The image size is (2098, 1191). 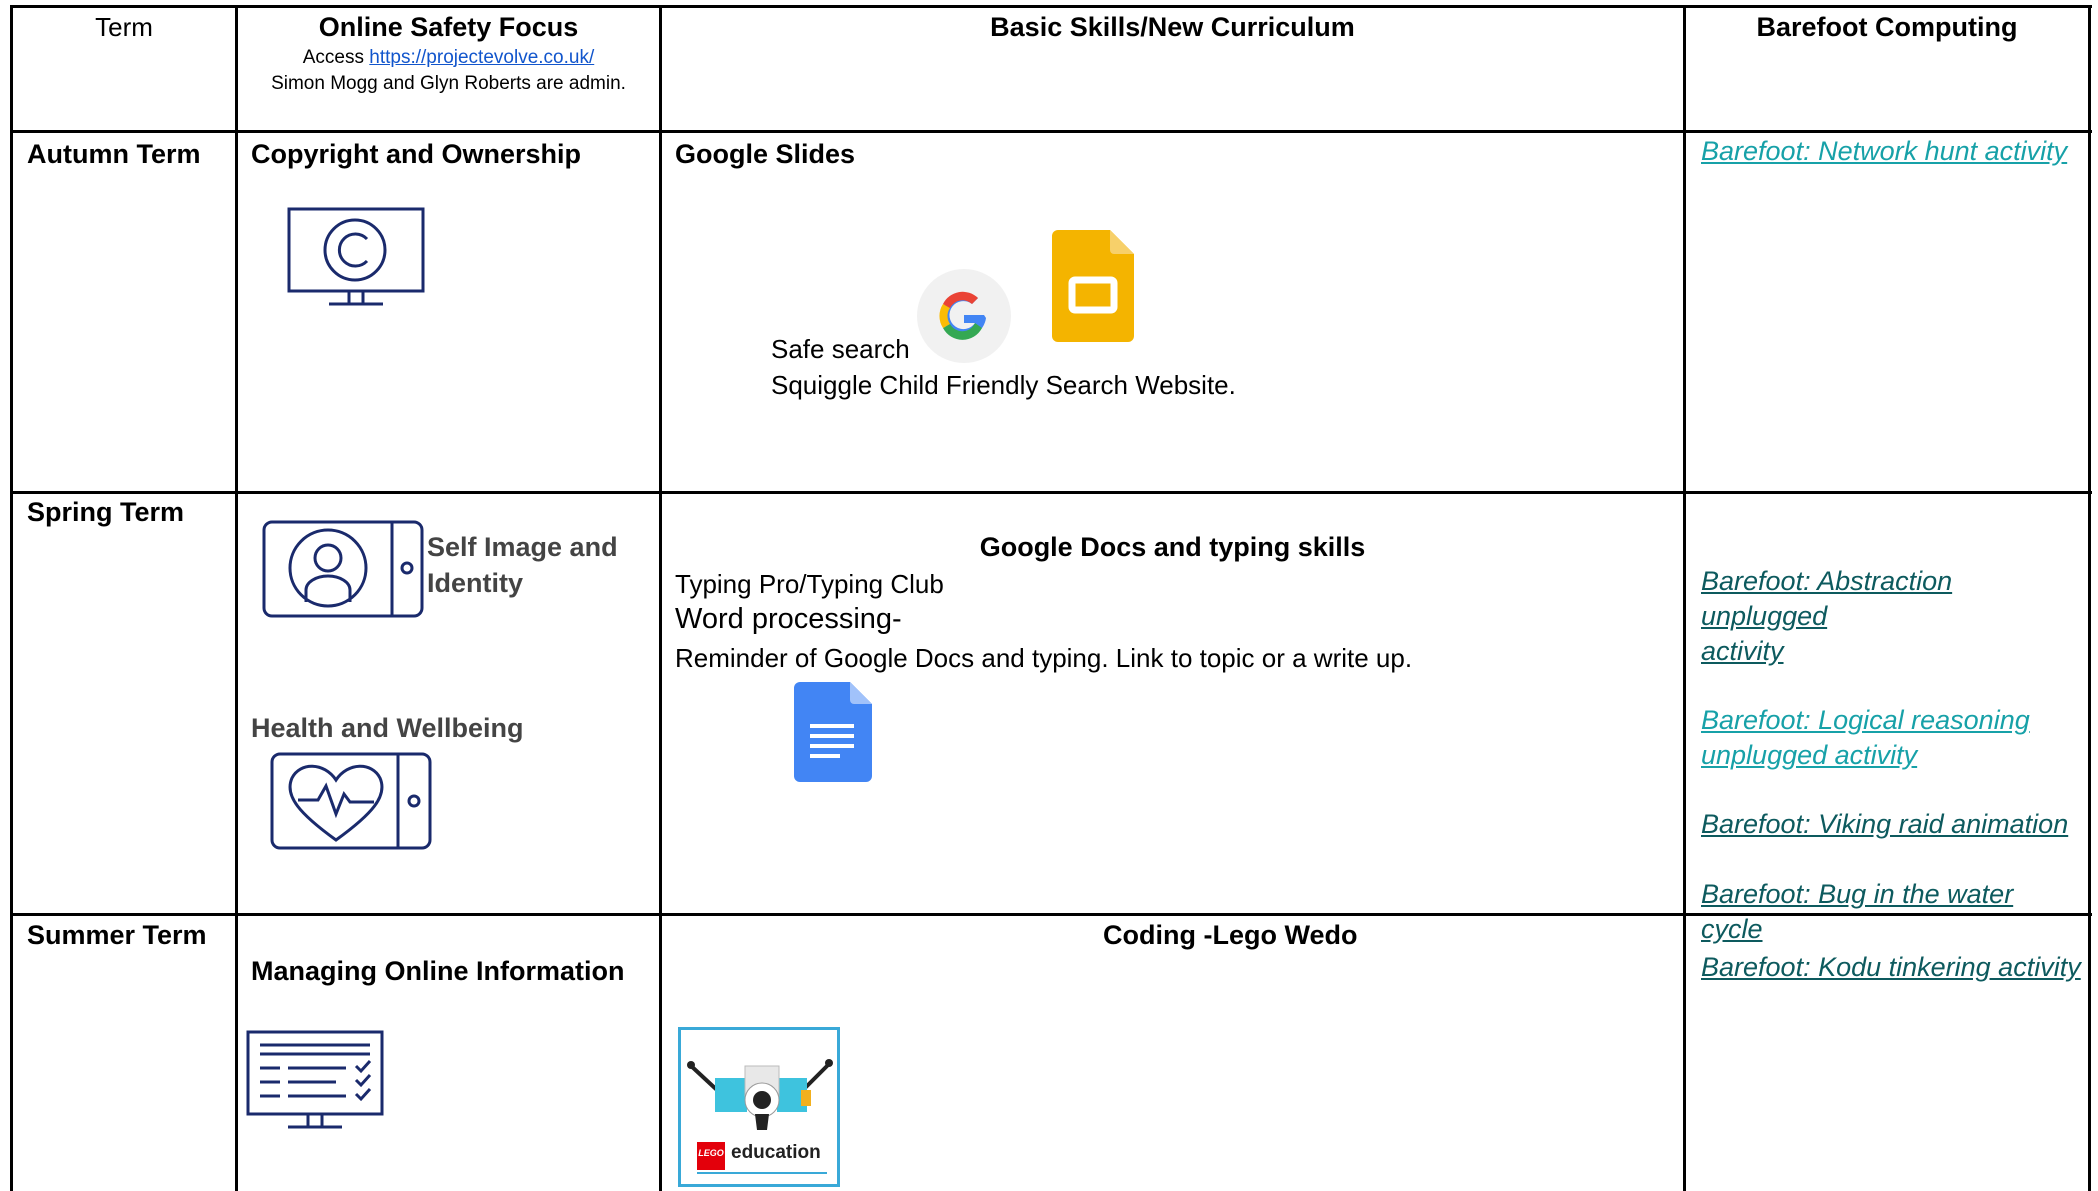 I want to click on selfie-phone-icon, so click(x=343, y=569).